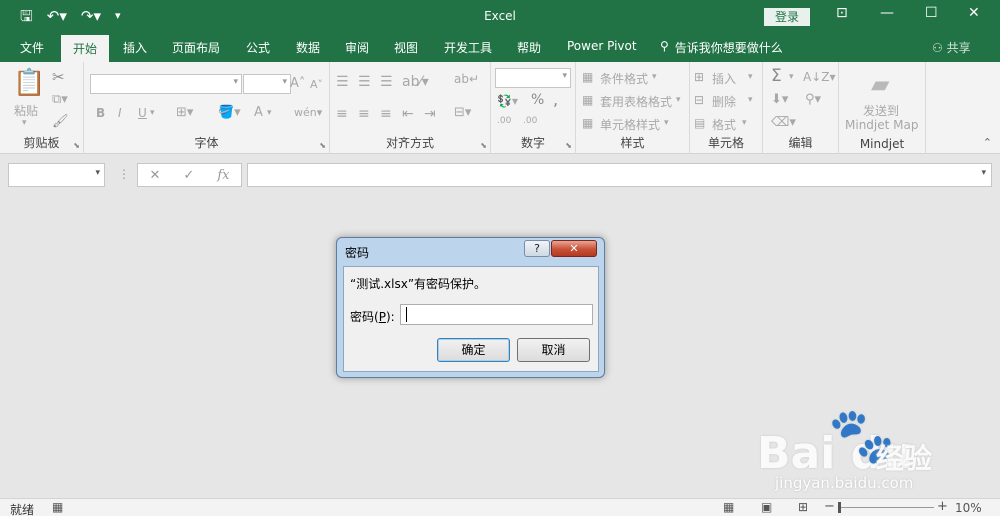 This screenshot has width=1000, height=516. I want to click on insert-cells-icon: ⊞, so click(699, 77).